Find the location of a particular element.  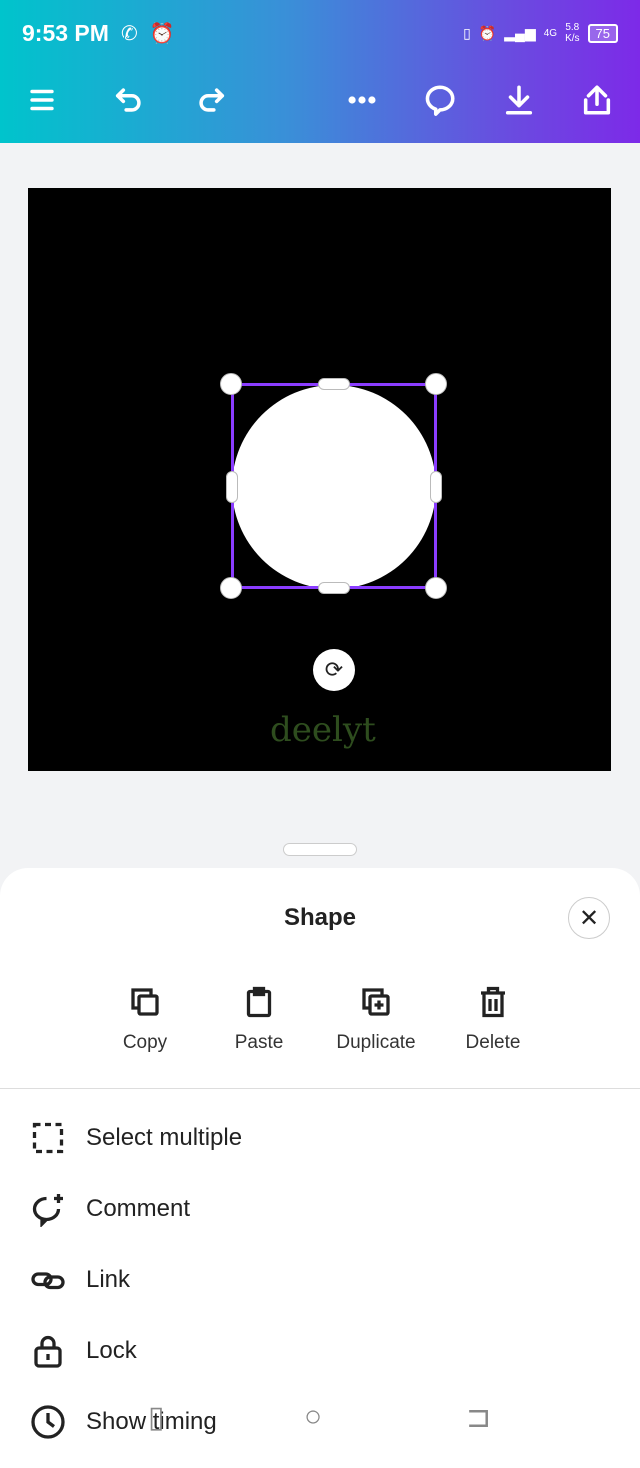

rotate-handle: ⟳ is located at coordinates (334, 670).